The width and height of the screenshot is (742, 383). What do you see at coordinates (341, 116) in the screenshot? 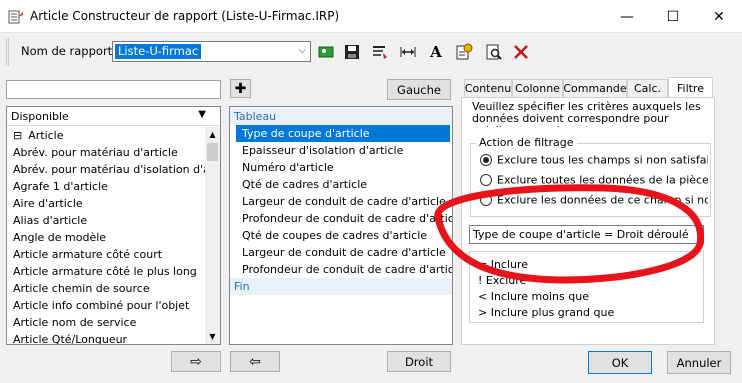
I see `section-header-tableau: Tableau` at bounding box center [341, 116].